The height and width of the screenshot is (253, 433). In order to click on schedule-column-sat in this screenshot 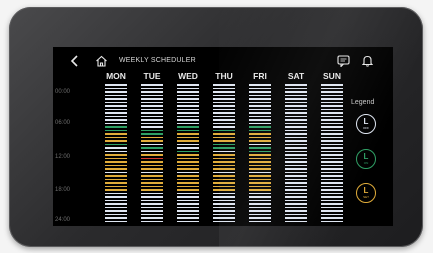, I will do `click(296, 154)`.